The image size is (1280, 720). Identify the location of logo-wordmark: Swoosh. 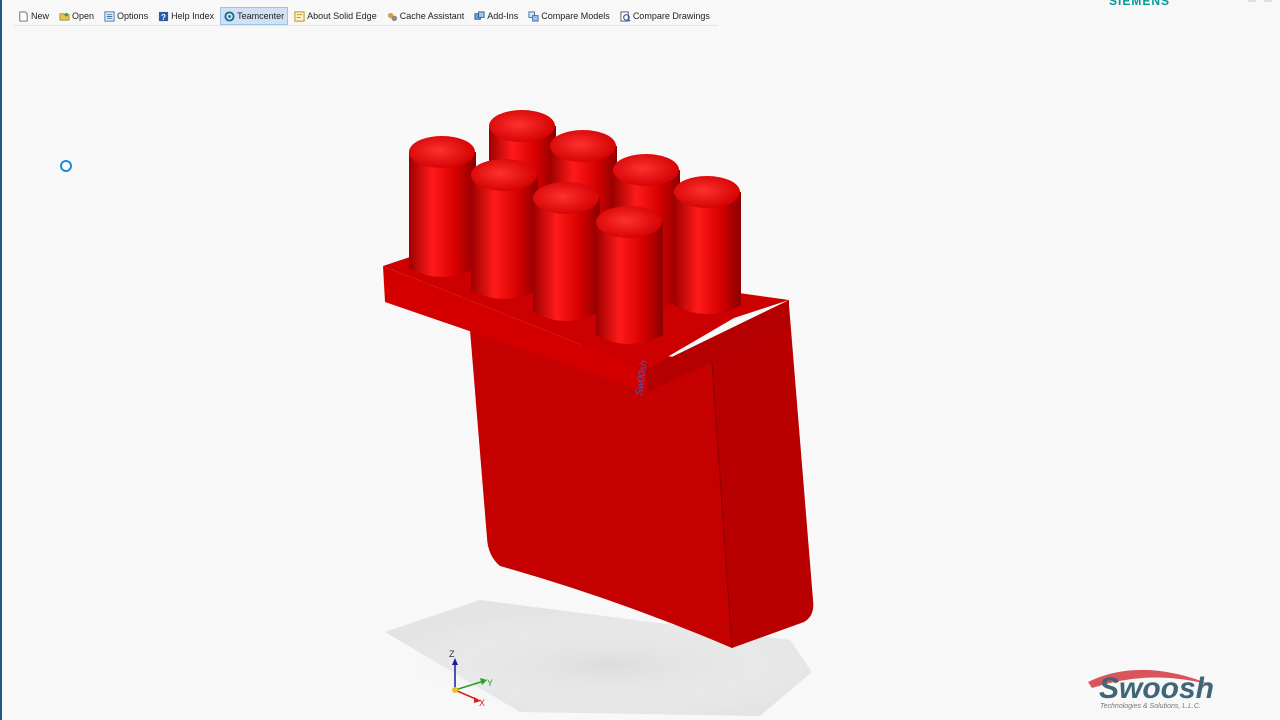
(1157, 688).